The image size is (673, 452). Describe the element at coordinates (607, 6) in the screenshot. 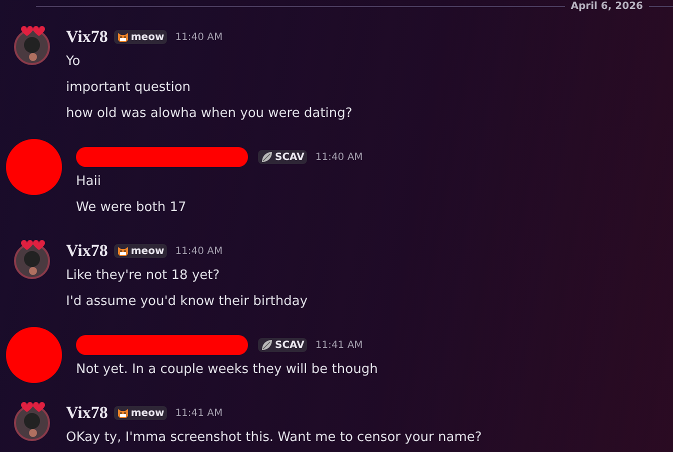

I see `date-divider: April 6, 2026` at that location.